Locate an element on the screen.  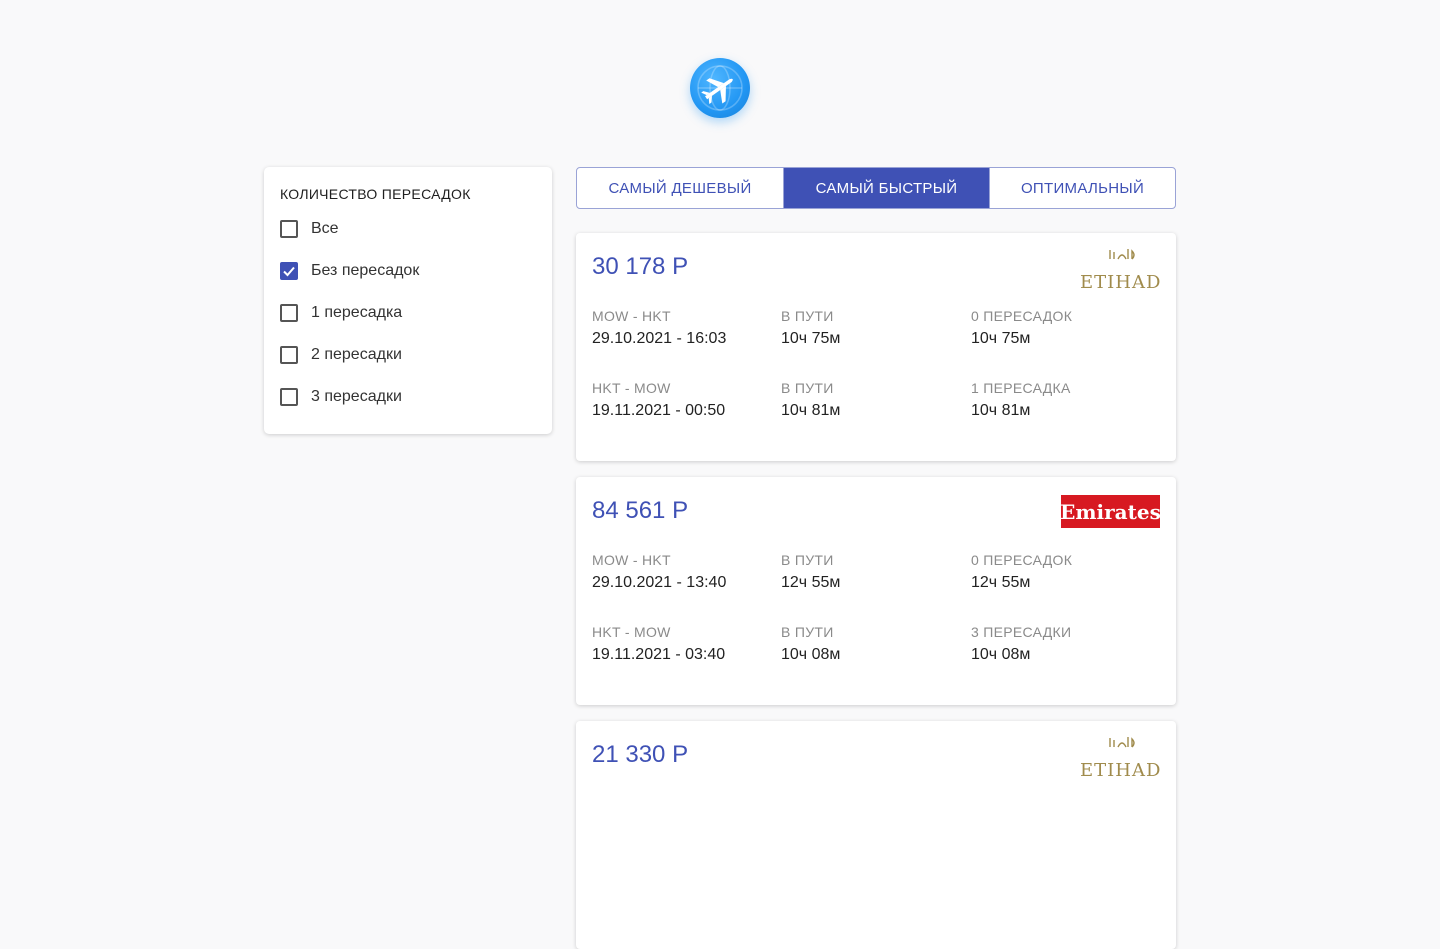
sort-tabs: САМЫЙ ДЕШЕВЫЙ САМЫЙ БЫСТРЫЙ ОПТИМАЛЬНЫЙ is located at coordinates (876, 188).